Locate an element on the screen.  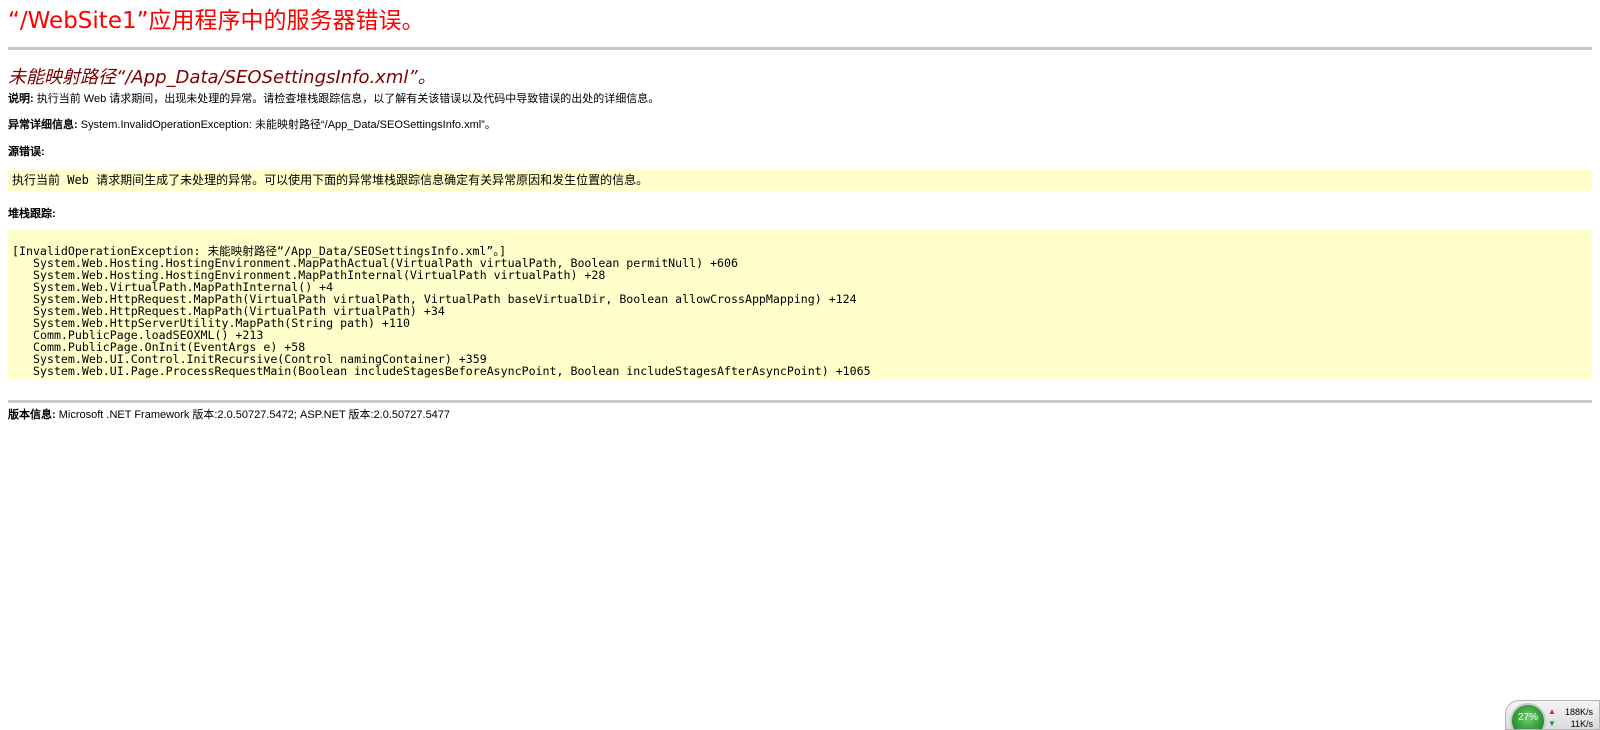
usage-percent: 27% is located at coordinates (1527, 717).